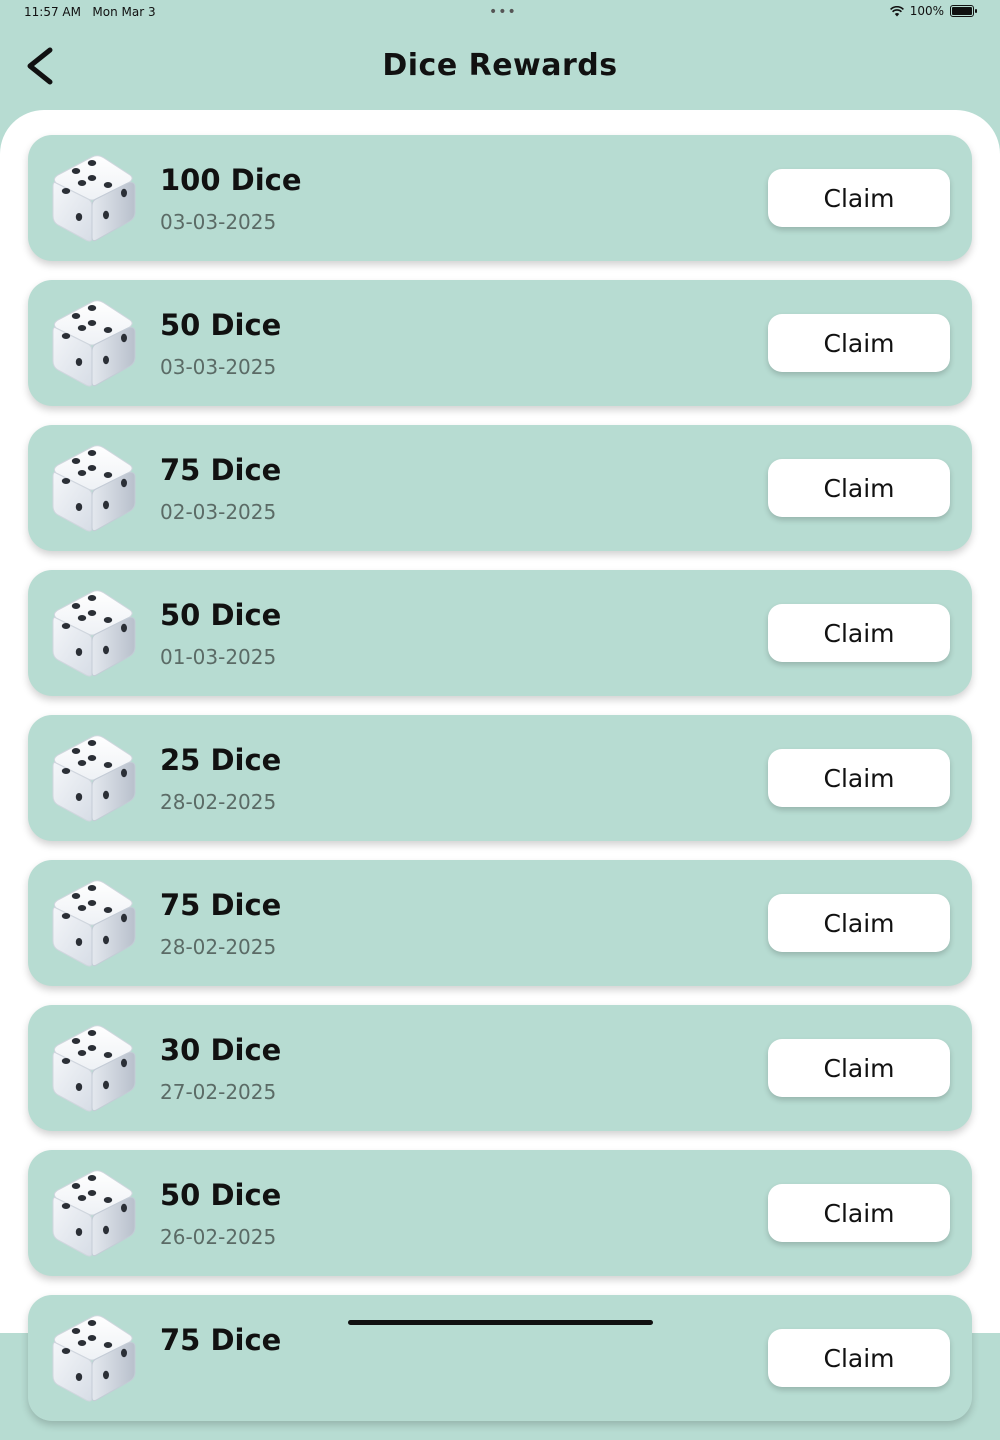 The height and width of the screenshot is (1440, 1000). Describe the element at coordinates (500, 488) in the screenshot. I see `reward-card: 75 Dice 02-03-2025 Claim` at that location.